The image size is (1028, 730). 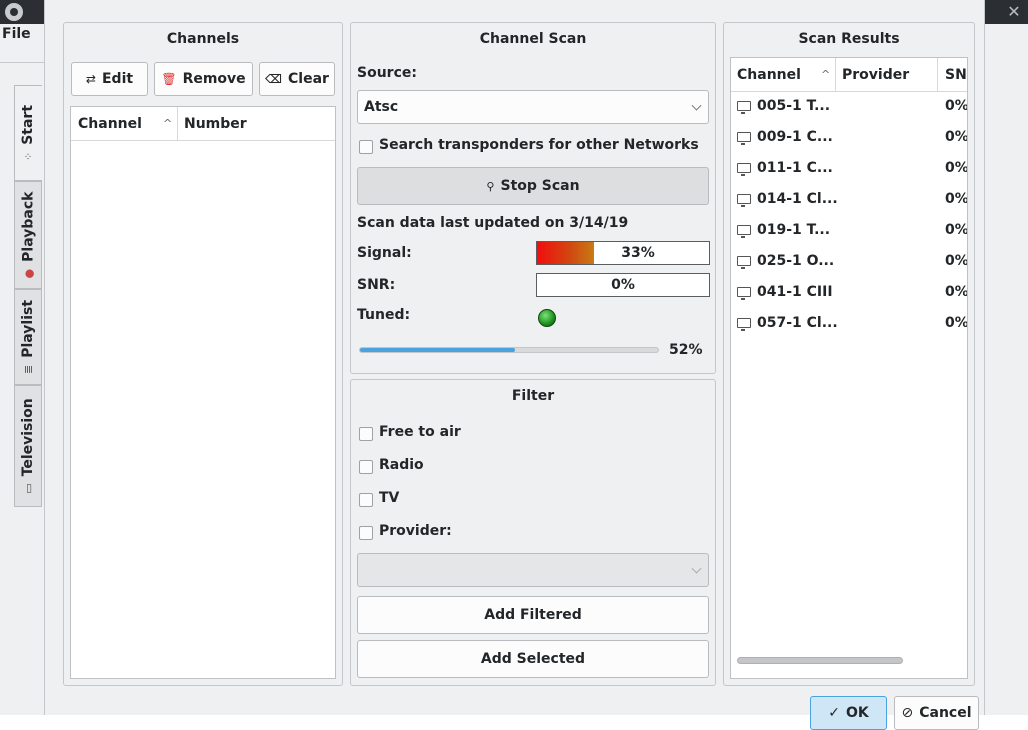 What do you see at coordinates (366, 147) in the screenshot?
I see `search-transponders-checkbox` at bounding box center [366, 147].